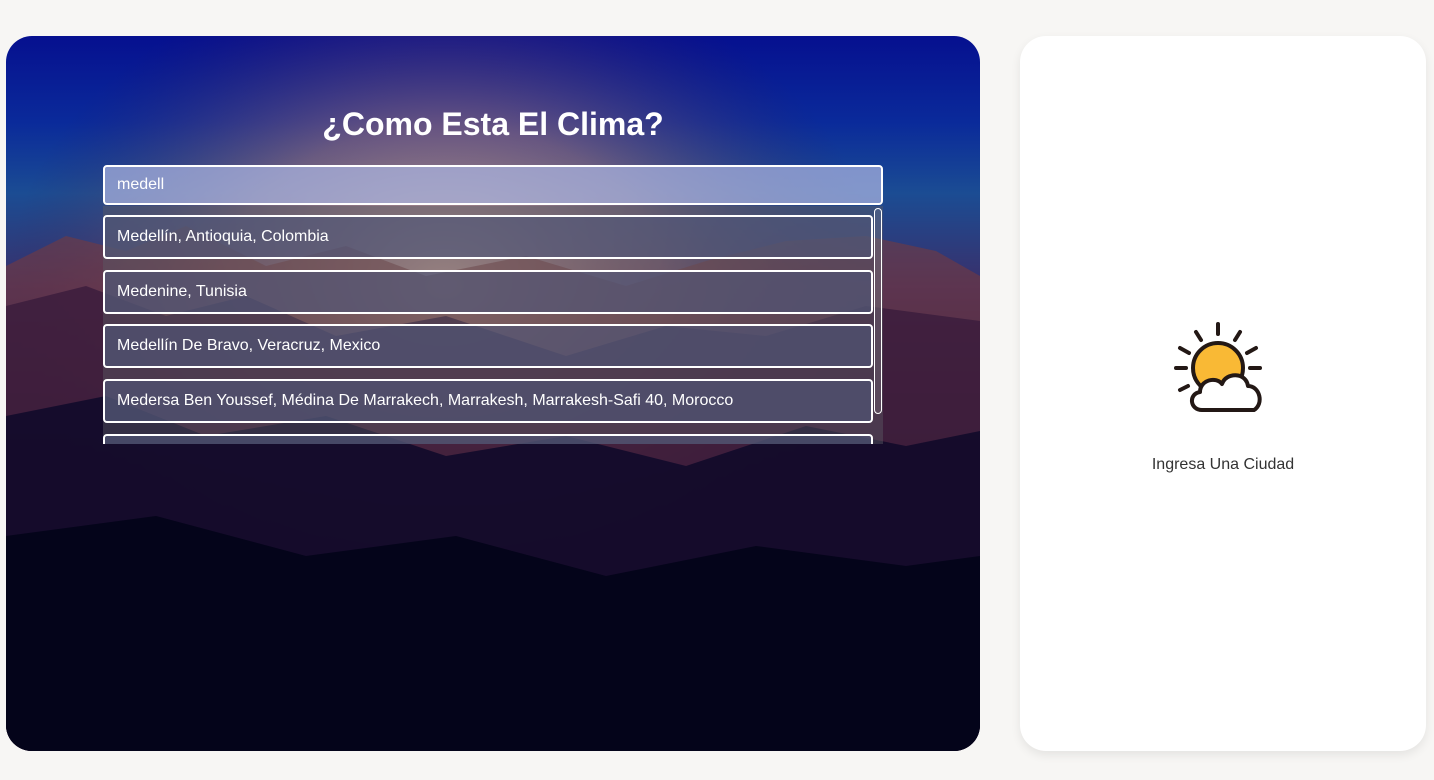 The width and height of the screenshot is (1434, 780). I want to click on suggestion-item: Medellín De Bravo, Veracruz, Mexico, so click(488, 346).